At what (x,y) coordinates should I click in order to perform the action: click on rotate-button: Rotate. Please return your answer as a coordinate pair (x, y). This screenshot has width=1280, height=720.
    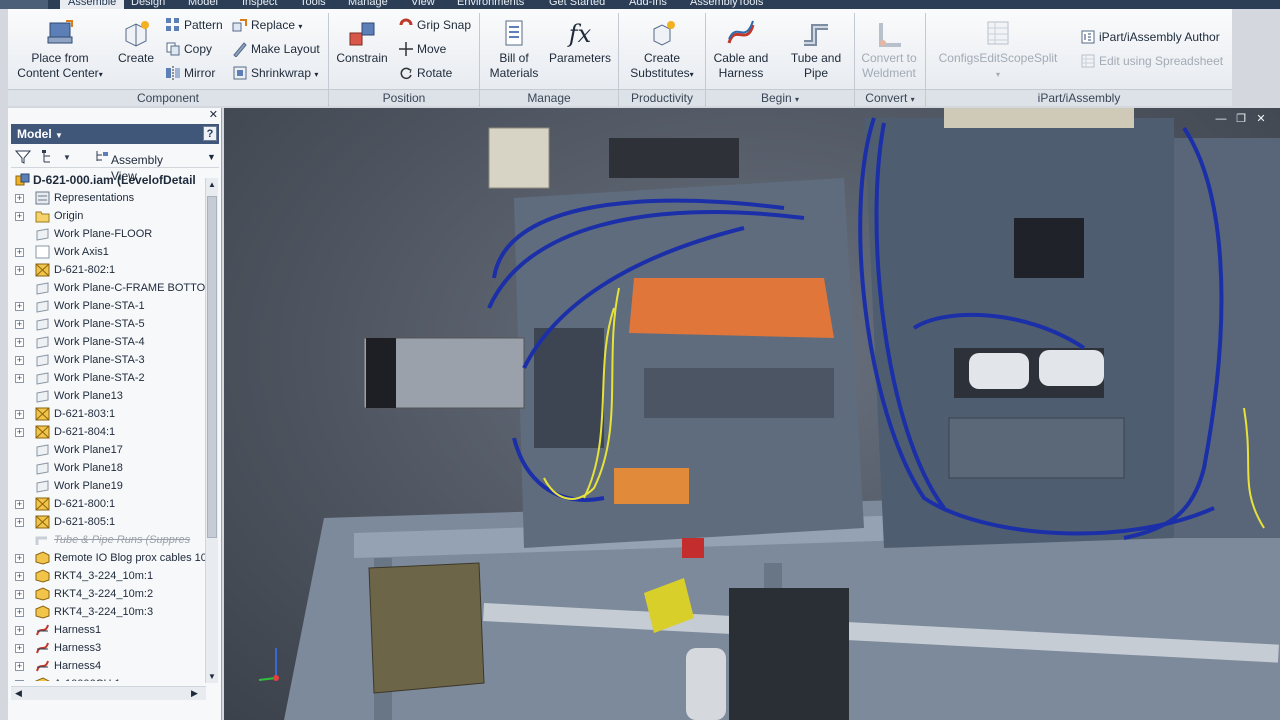
    Looking at the image, I should click on (425, 73).